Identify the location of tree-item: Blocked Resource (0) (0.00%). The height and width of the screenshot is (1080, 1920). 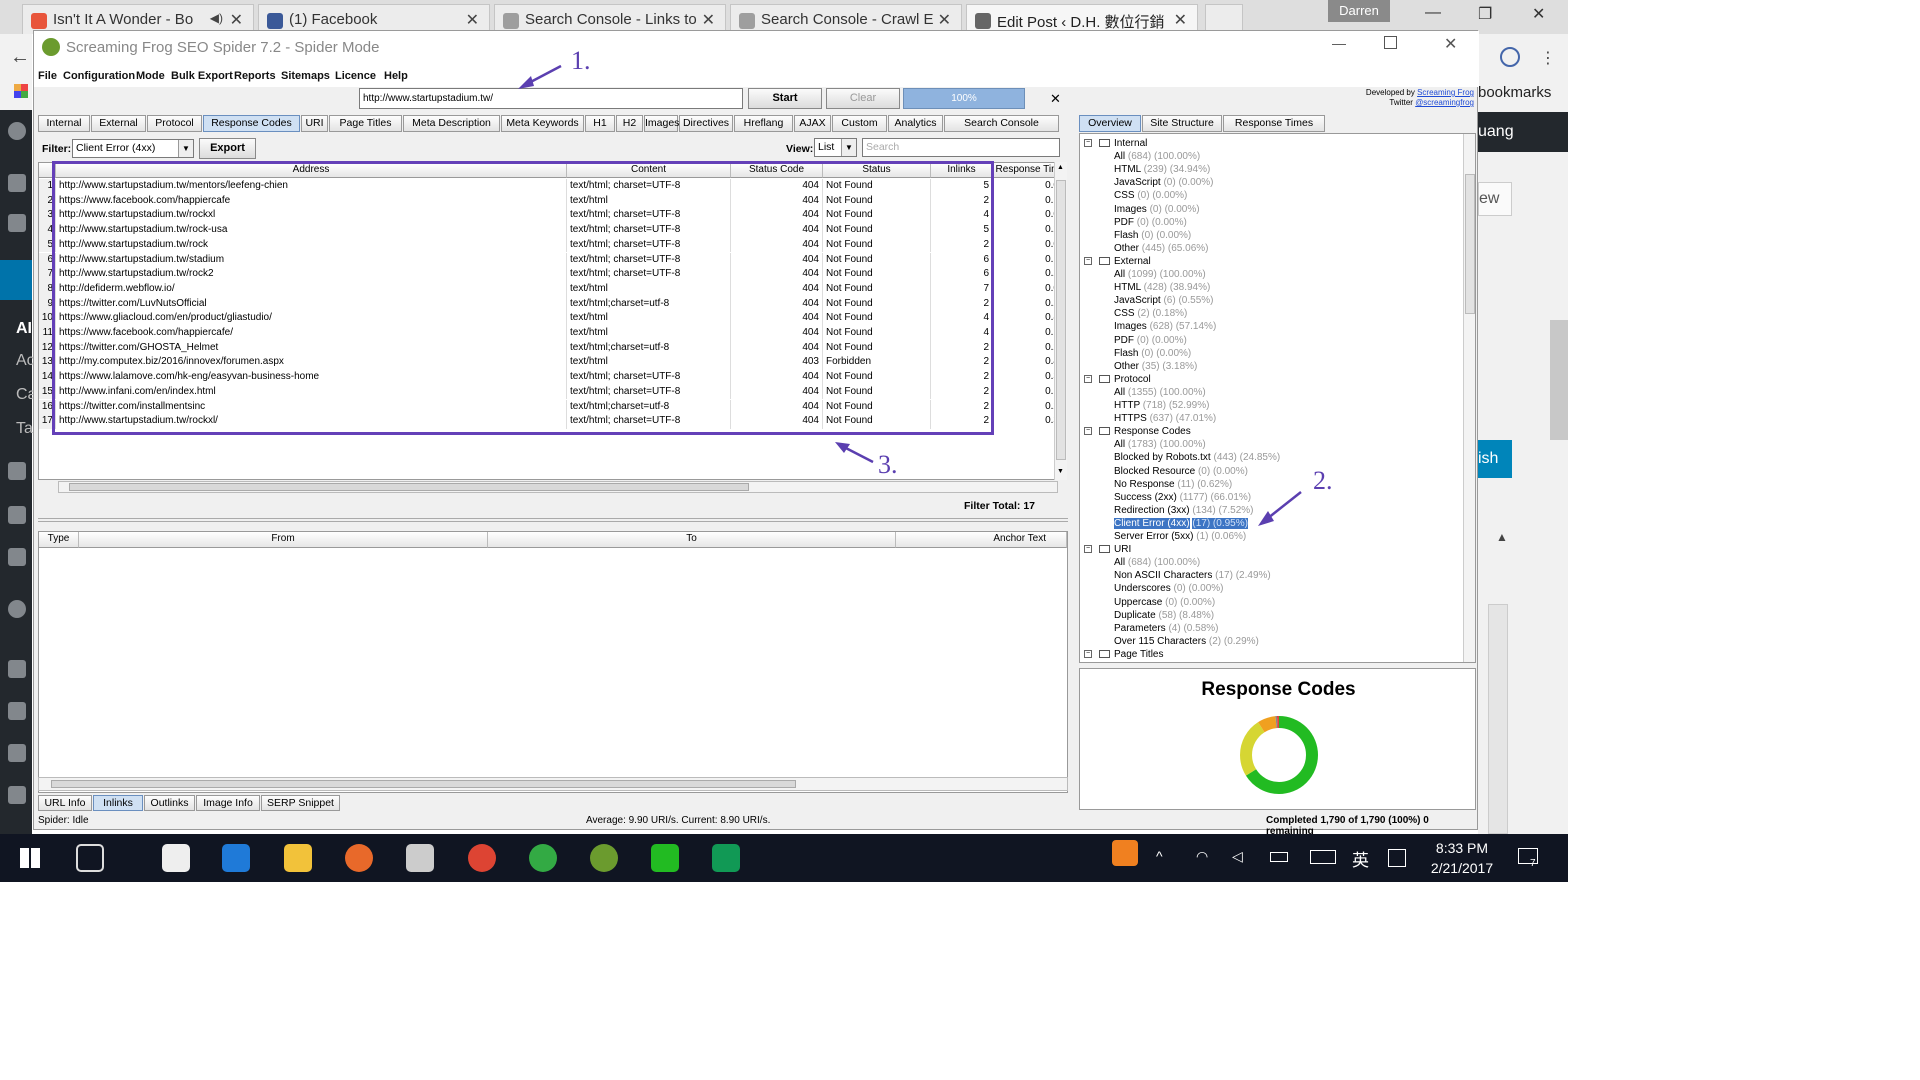
(1181, 471).